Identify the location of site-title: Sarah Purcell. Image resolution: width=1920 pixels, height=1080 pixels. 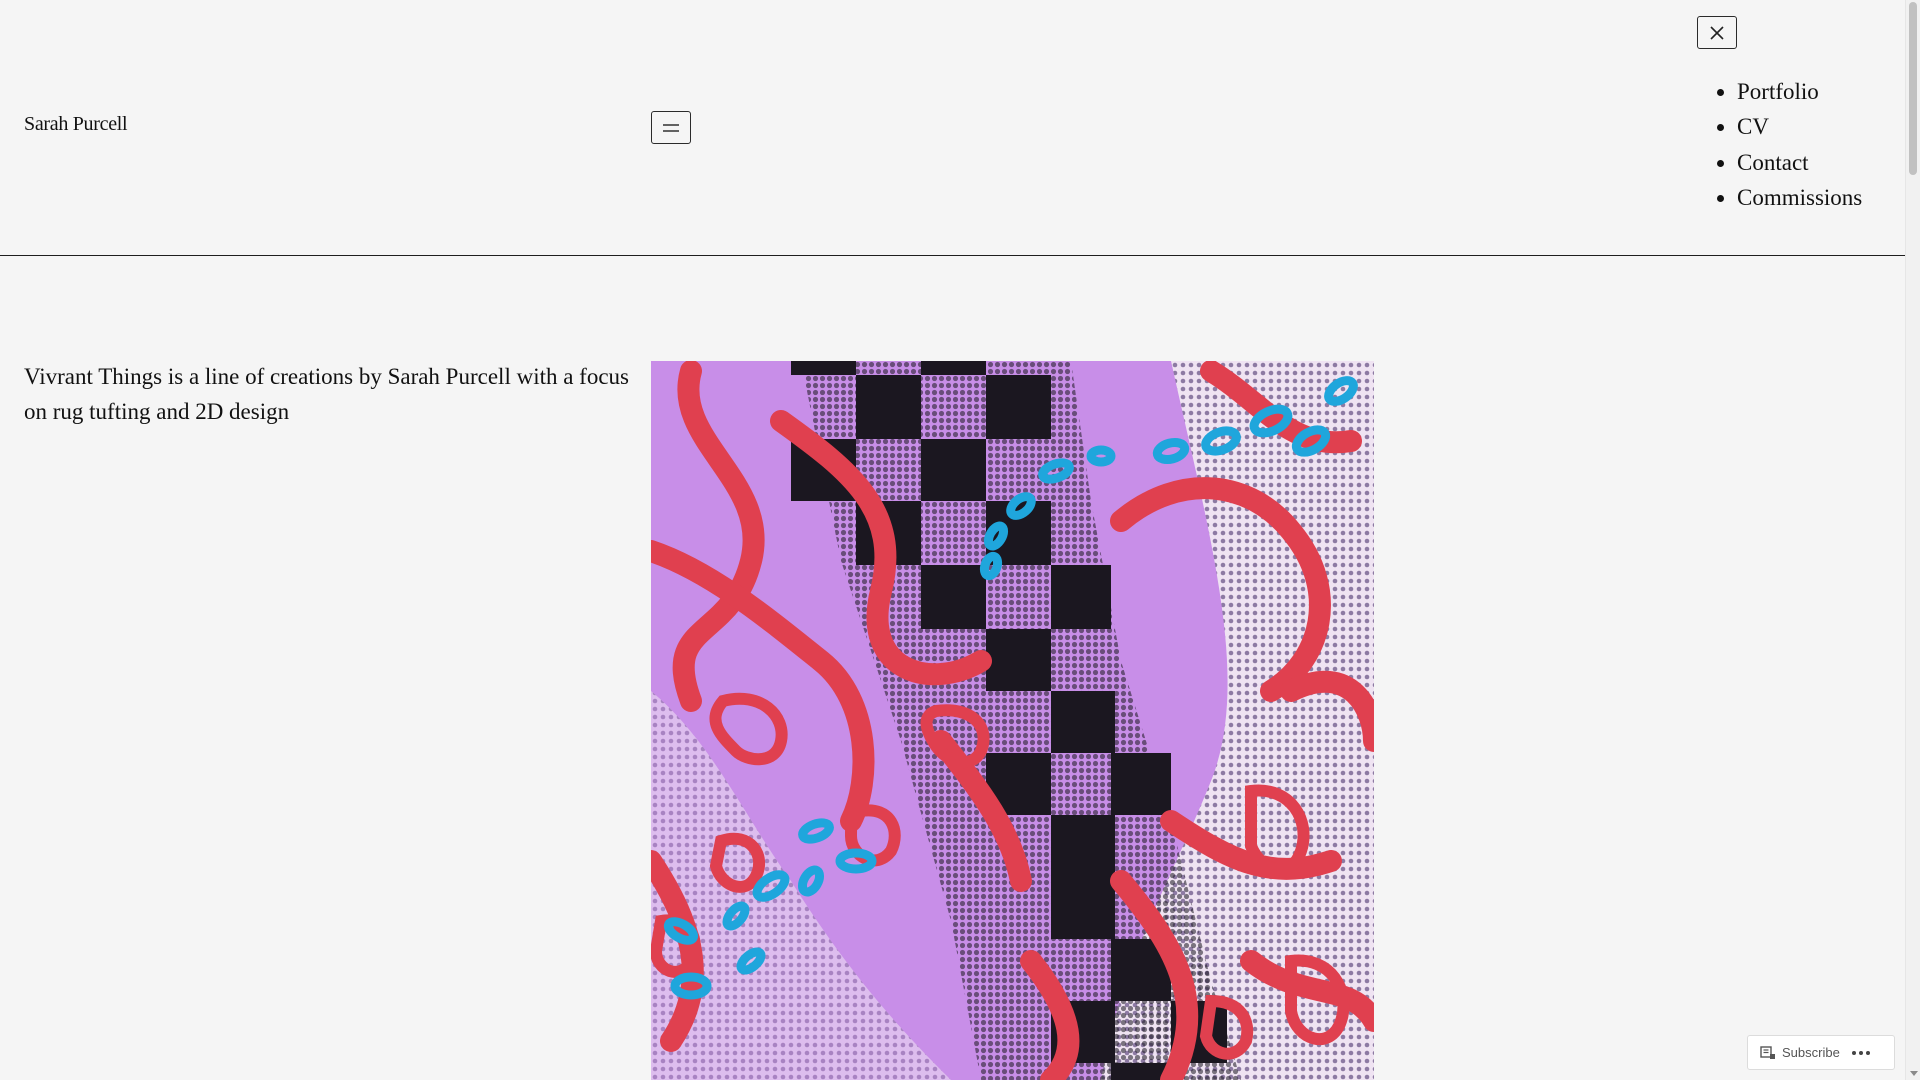
(76, 124).